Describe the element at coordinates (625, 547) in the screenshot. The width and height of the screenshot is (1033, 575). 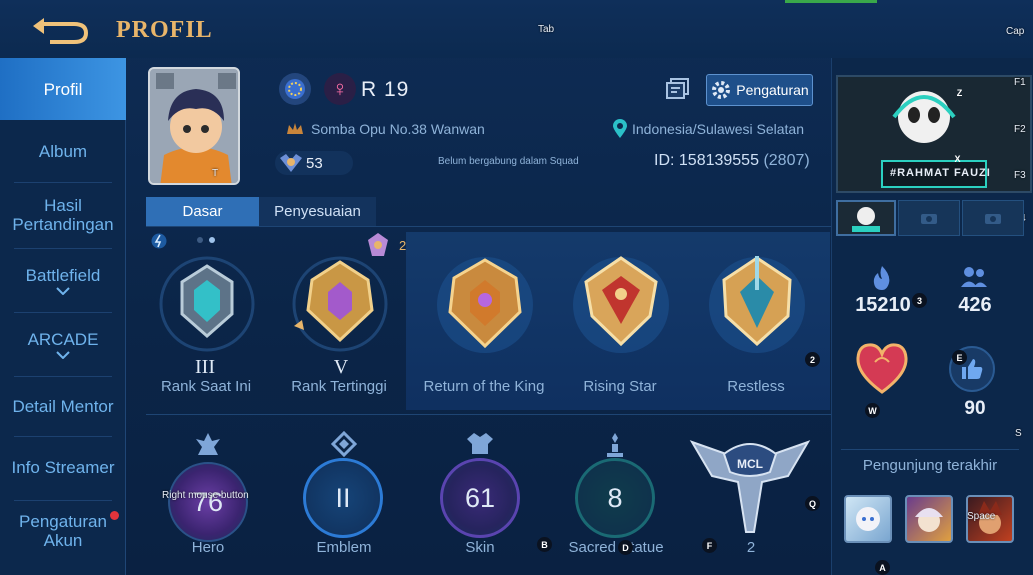
I see `key-hint-d: D` at that location.